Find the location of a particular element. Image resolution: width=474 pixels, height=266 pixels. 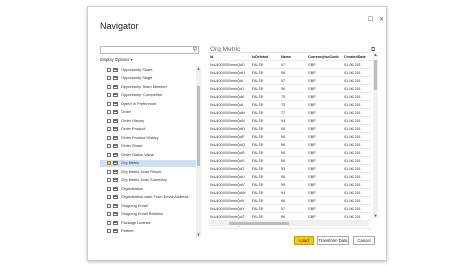

tree-item: Organization-wide From Email Address is located at coordinates (149, 198).